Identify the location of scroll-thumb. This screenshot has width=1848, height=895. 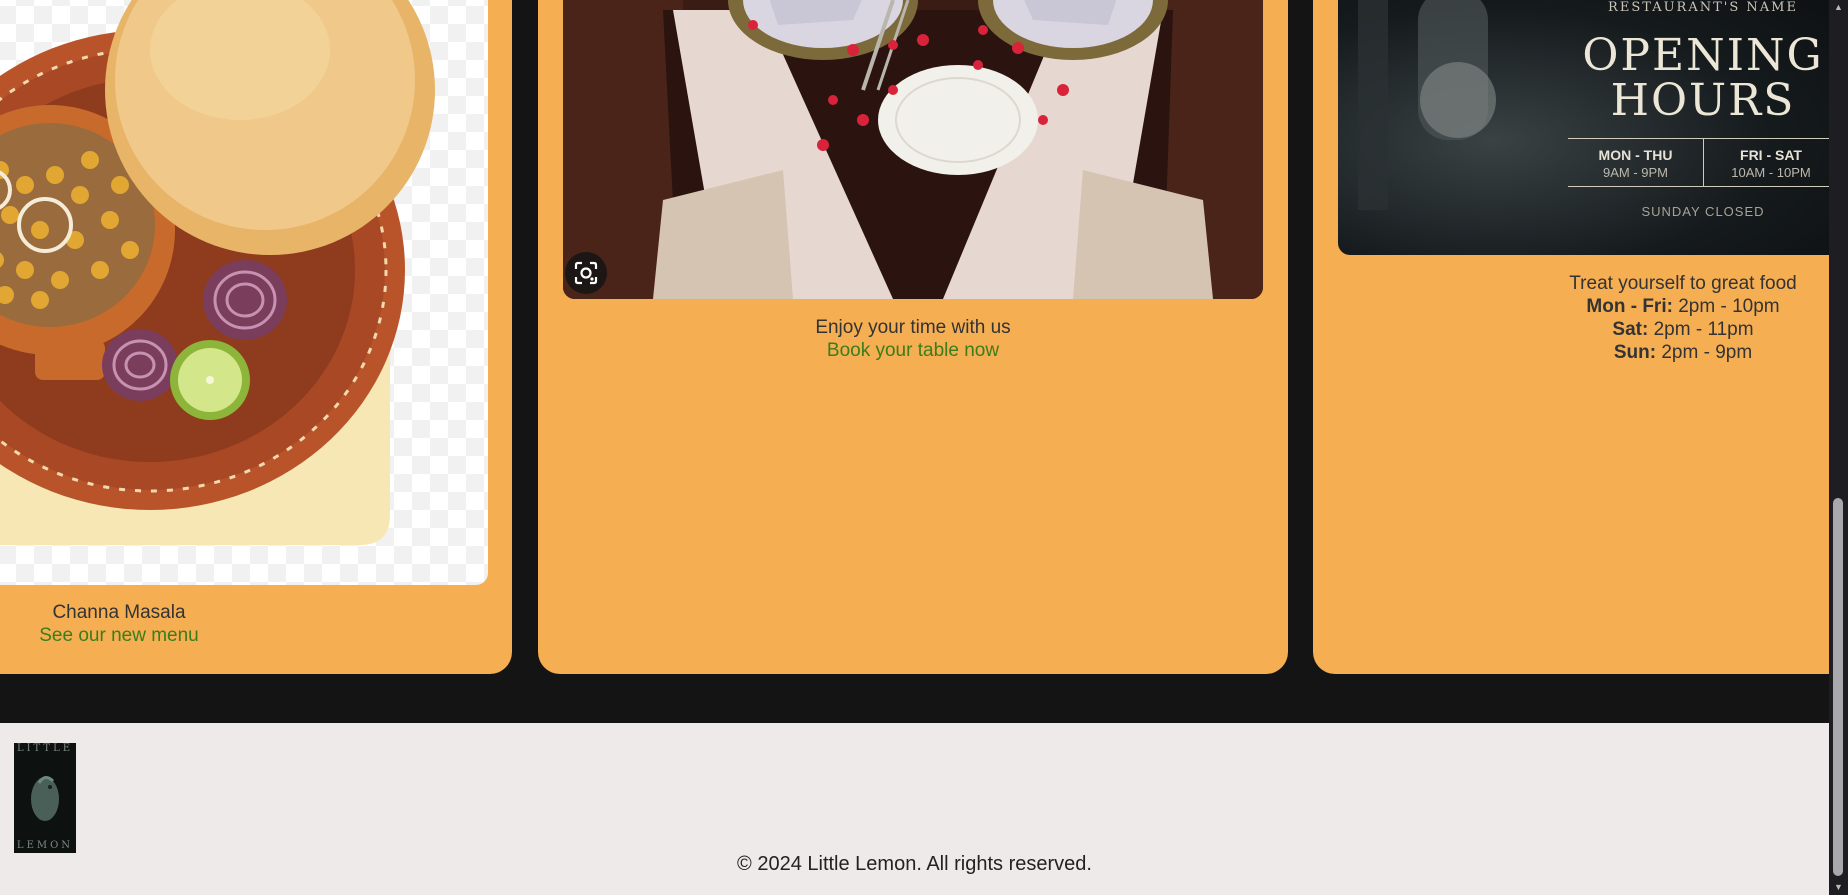
(1838, 687).